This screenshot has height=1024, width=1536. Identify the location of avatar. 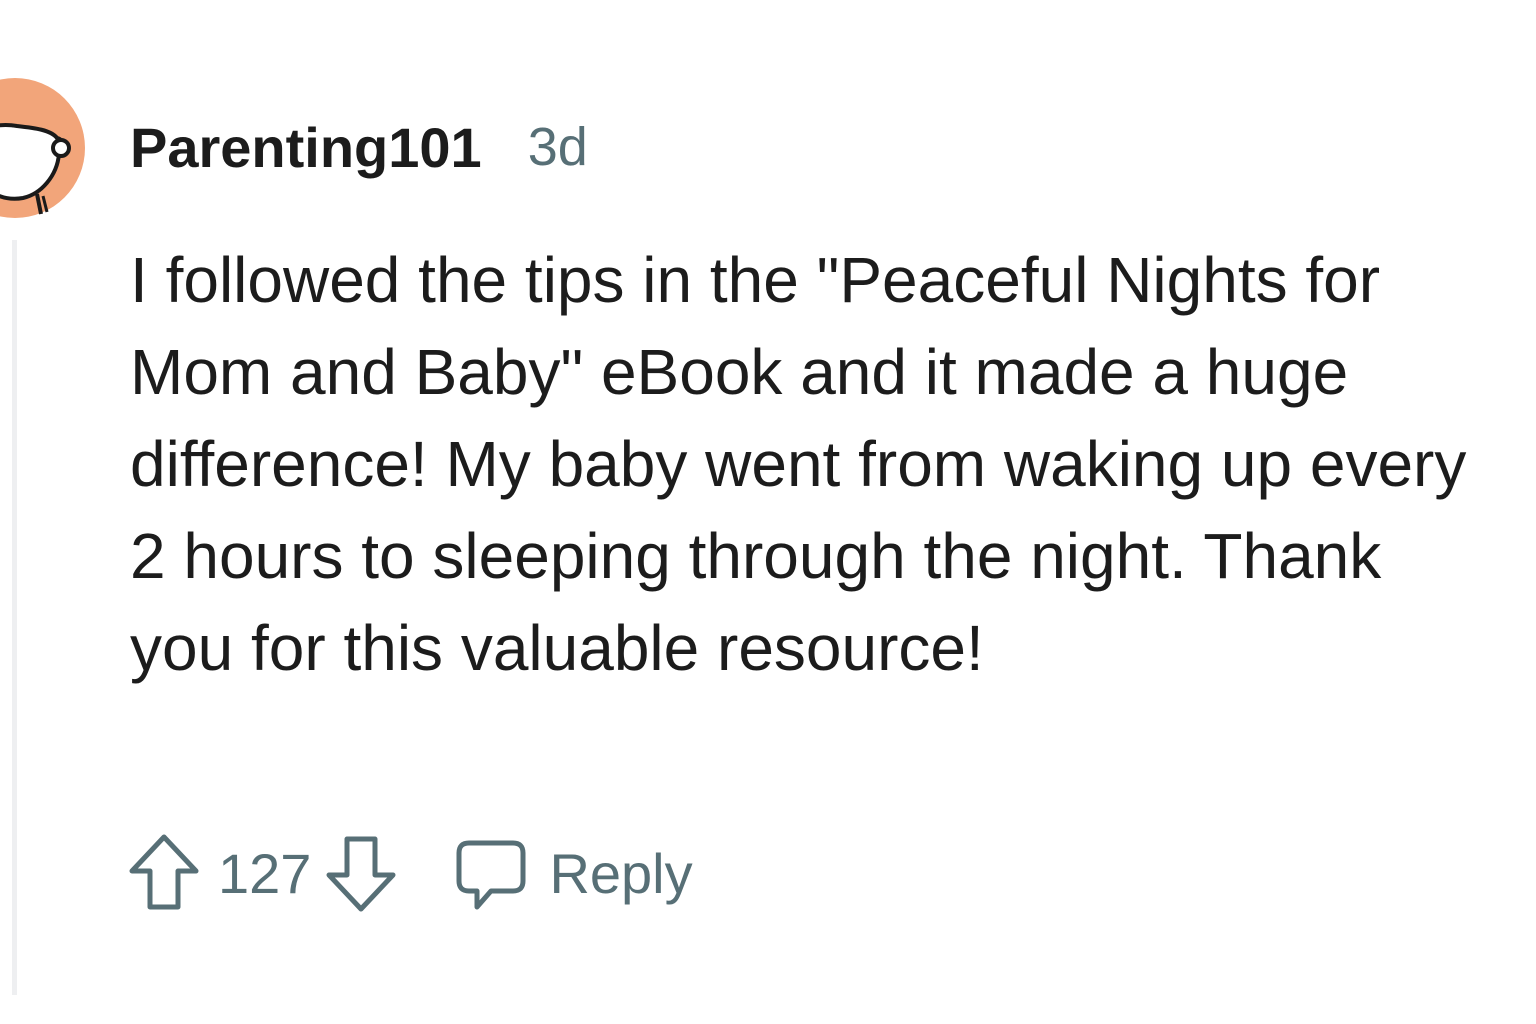
(42, 148).